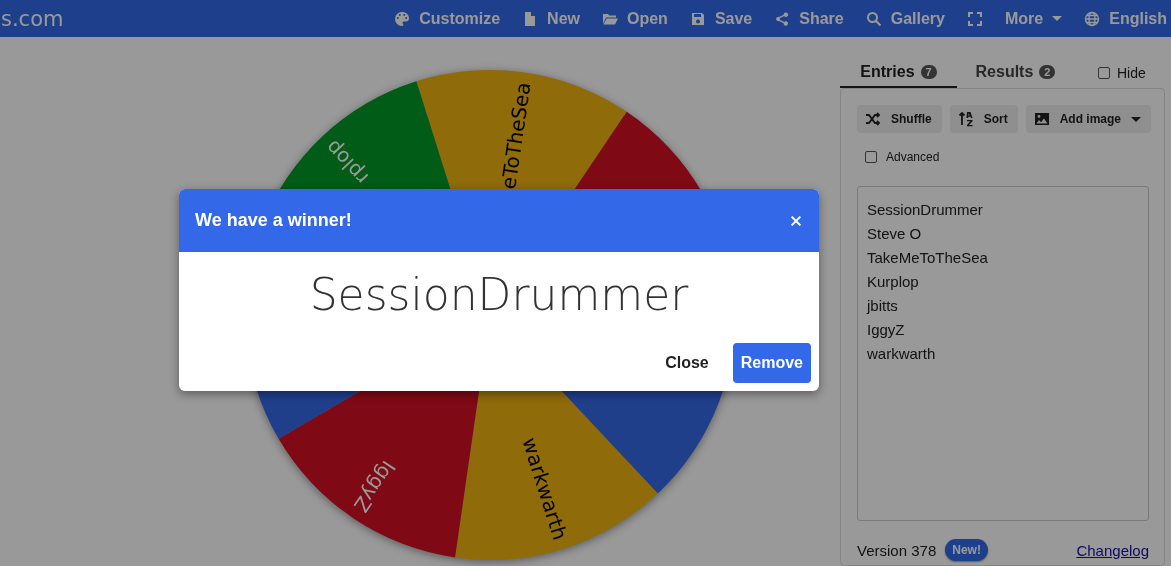 The image size is (1171, 566). Describe the element at coordinates (721, 18) in the screenshot. I see `menu-link: Save` at that location.